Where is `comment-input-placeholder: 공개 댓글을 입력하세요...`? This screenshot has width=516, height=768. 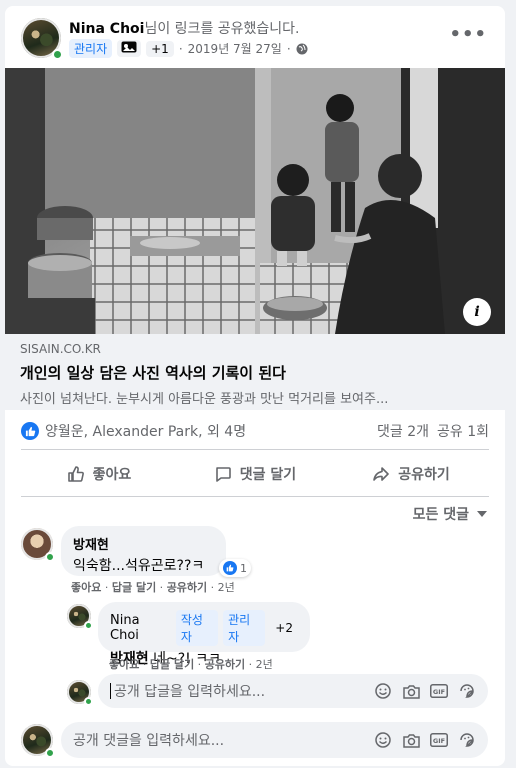
comment-input-placeholder: 공개 댓글을 입력하세요... is located at coordinates (149, 741).